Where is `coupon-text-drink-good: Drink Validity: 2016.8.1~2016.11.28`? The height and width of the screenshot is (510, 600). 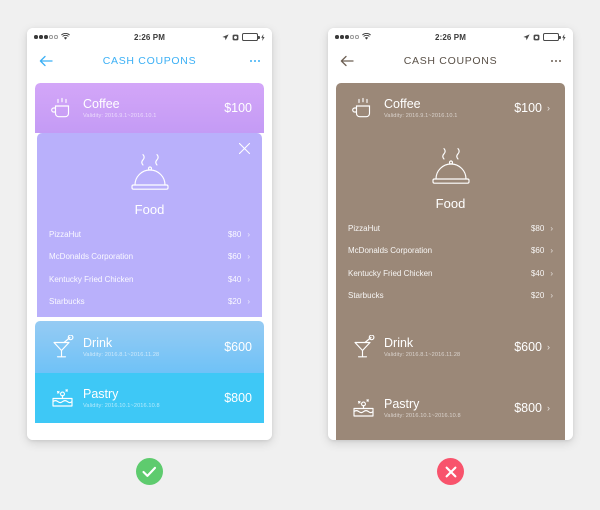 coupon-text-drink-good: Drink Validity: 2016.8.1~2016.11.28 is located at coordinates (150, 347).